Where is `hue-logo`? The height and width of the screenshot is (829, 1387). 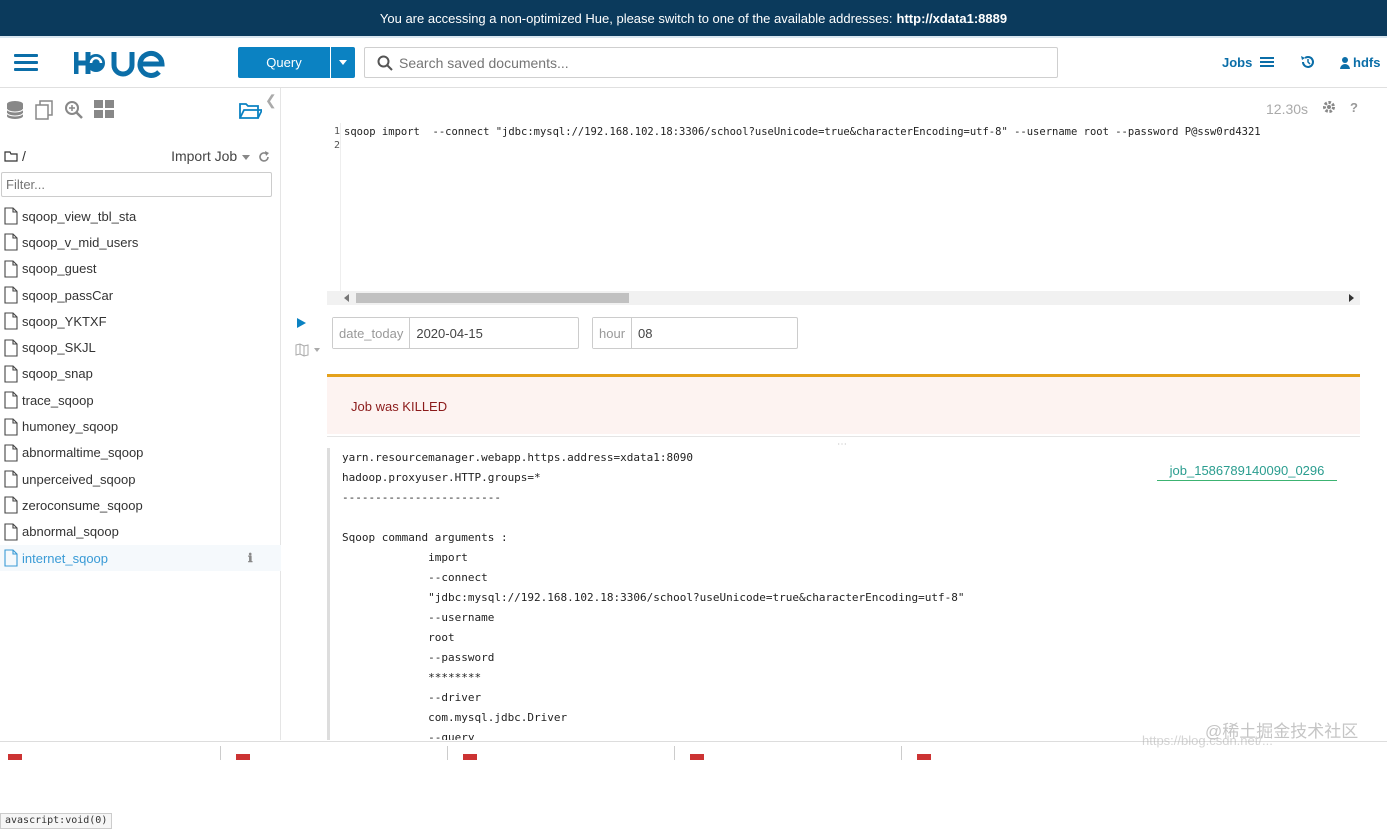
hue-logo is located at coordinates (124, 63).